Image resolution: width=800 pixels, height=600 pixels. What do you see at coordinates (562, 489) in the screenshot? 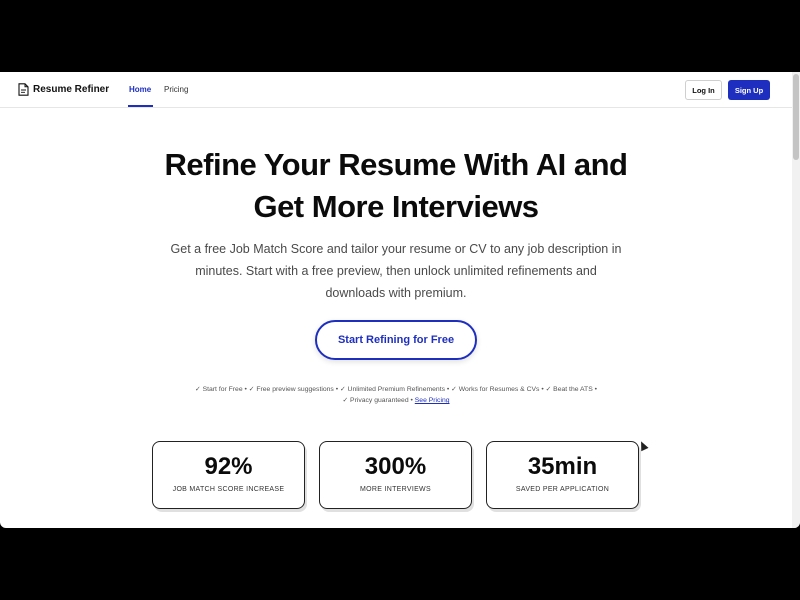
I see `stat-label: SAVED PER APPLICATION` at bounding box center [562, 489].